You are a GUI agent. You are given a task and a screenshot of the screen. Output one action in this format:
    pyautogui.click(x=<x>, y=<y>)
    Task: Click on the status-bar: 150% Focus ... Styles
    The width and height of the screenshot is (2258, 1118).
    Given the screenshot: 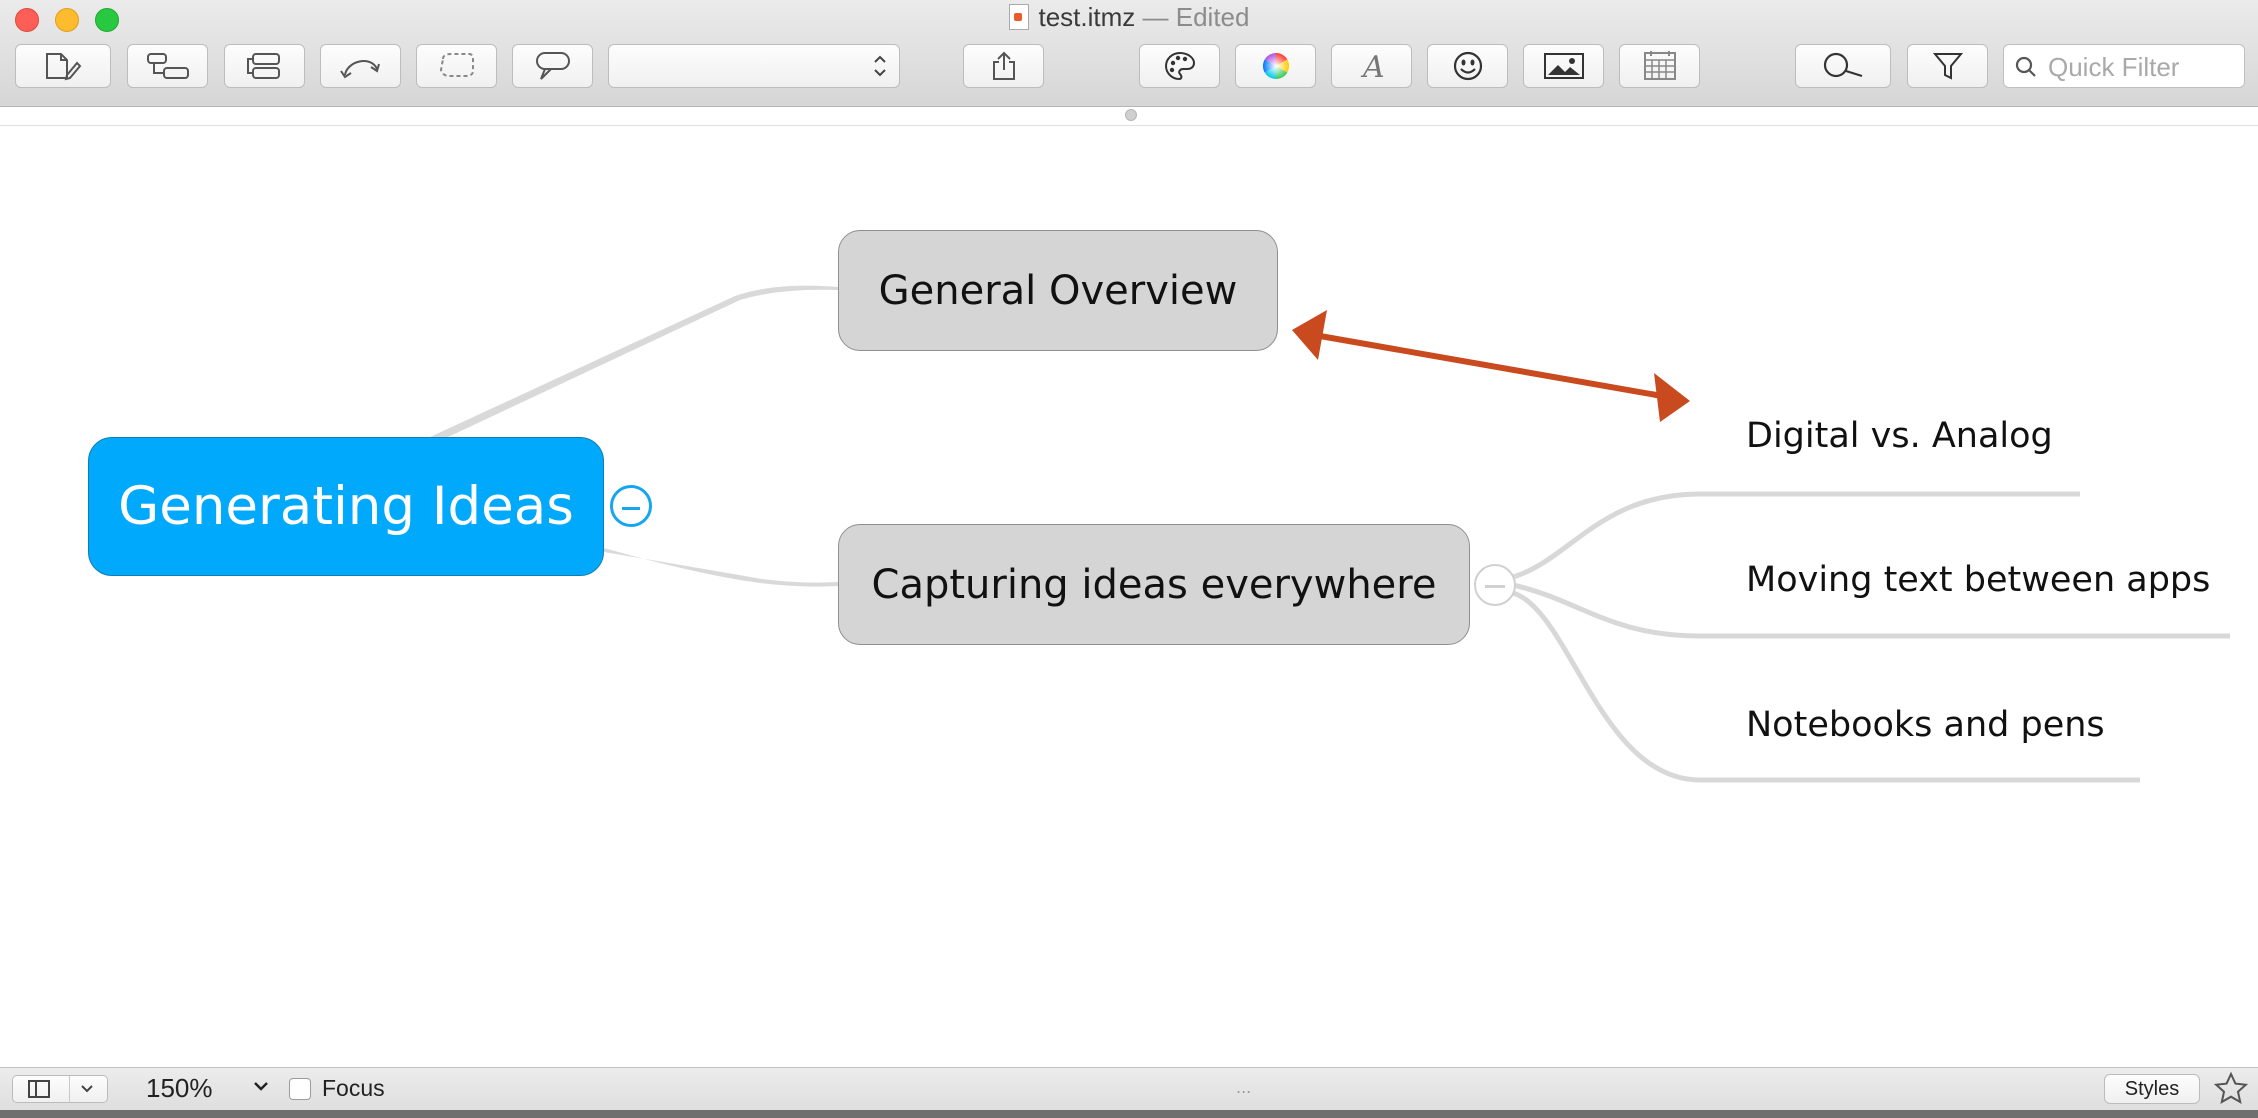 What is the action you would take?
    pyautogui.click(x=1129, y=1089)
    